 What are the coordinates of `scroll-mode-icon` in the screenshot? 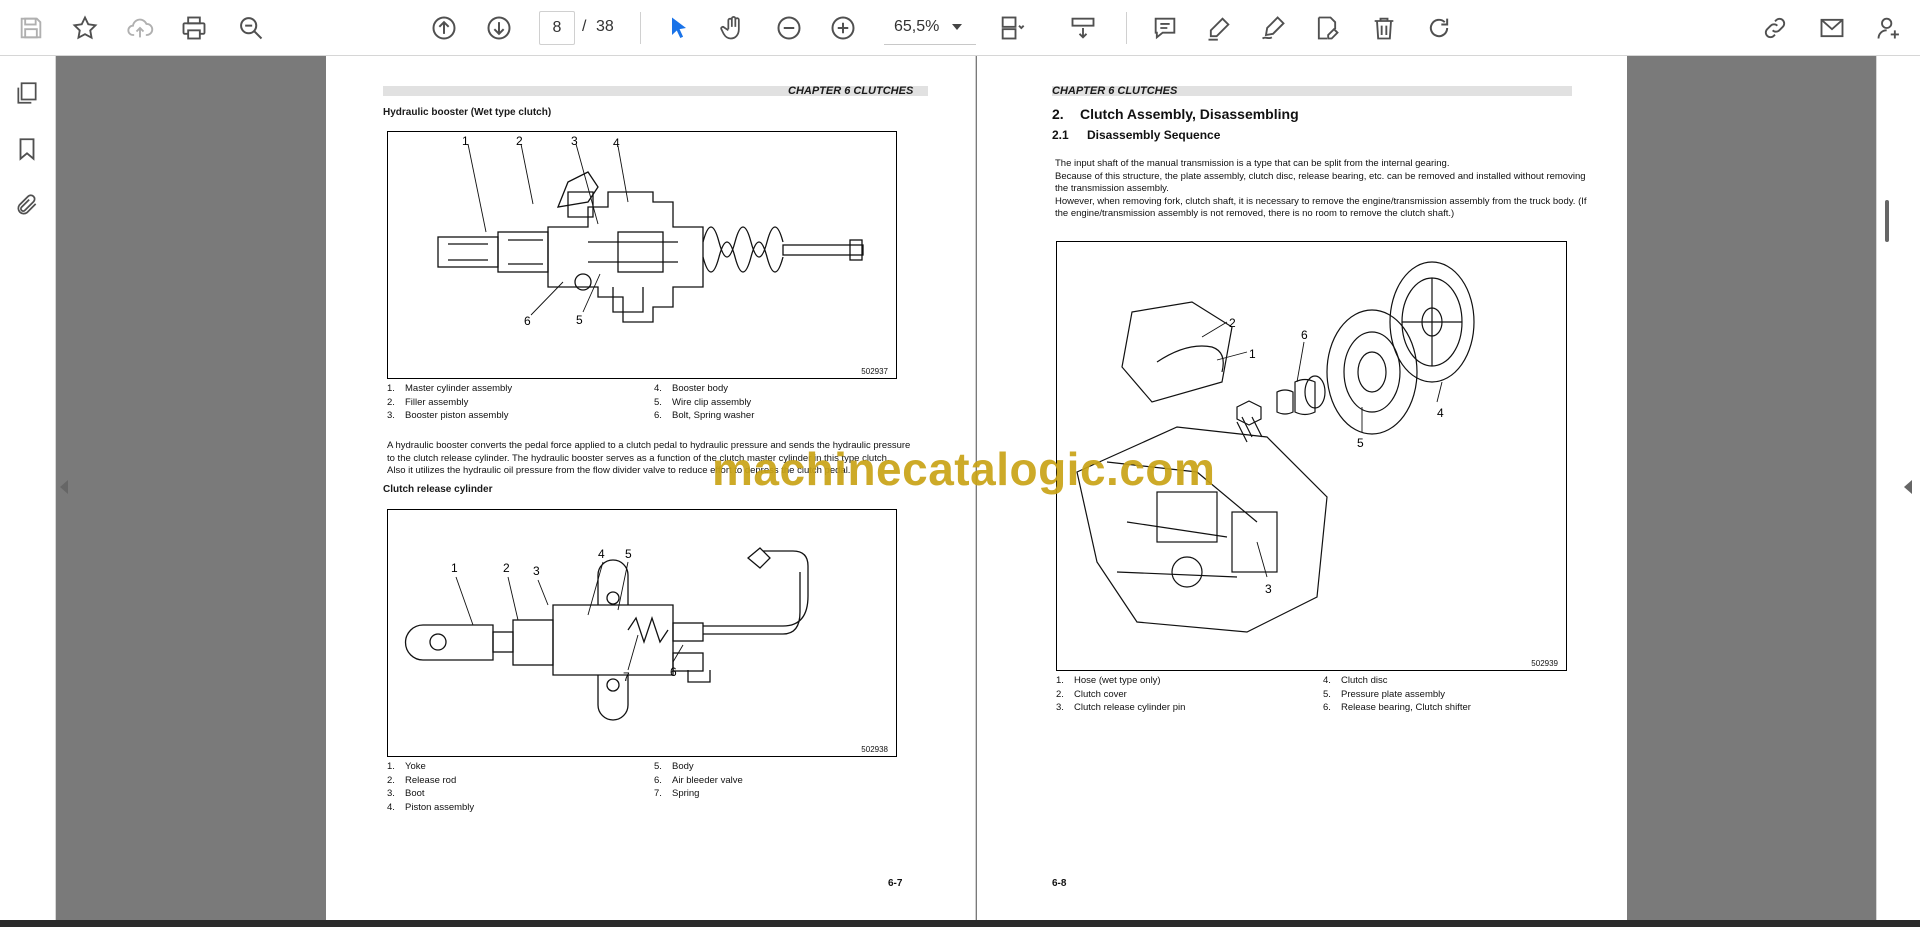 It's located at (1083, 28).